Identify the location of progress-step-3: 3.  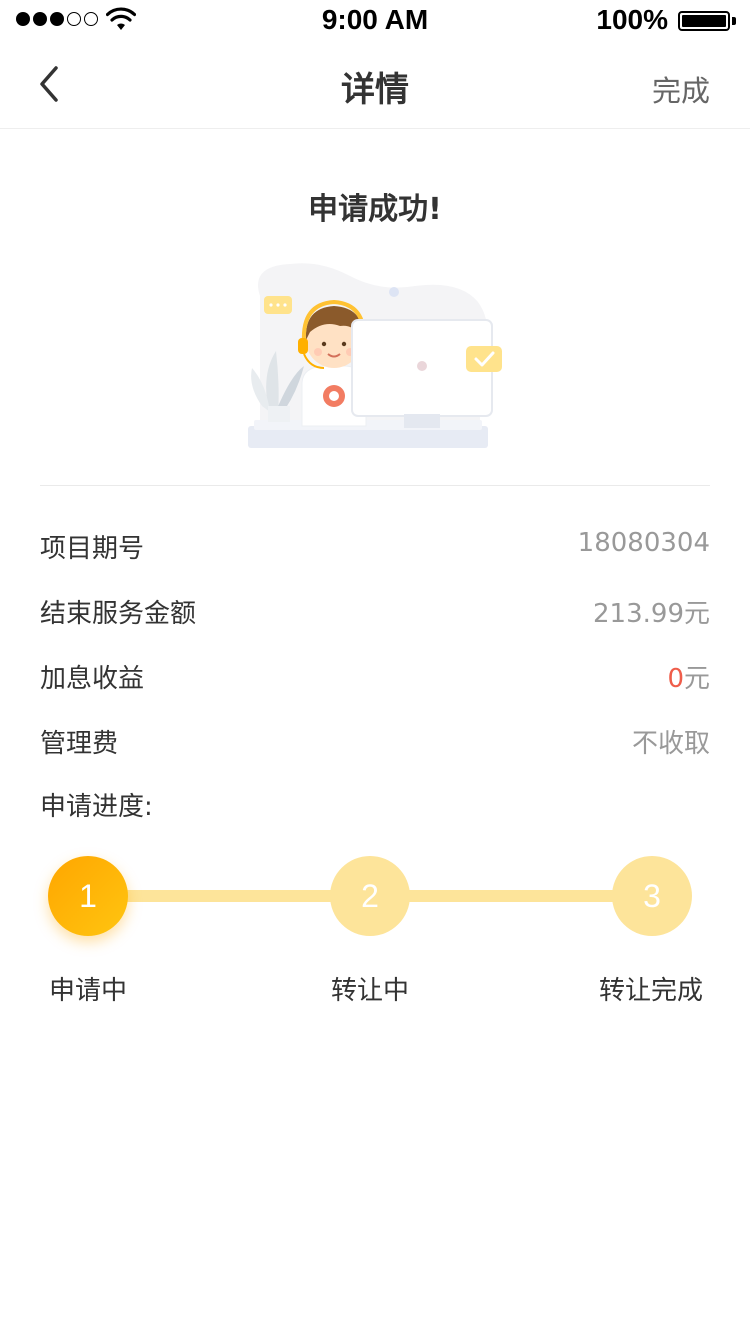
(652, 896).